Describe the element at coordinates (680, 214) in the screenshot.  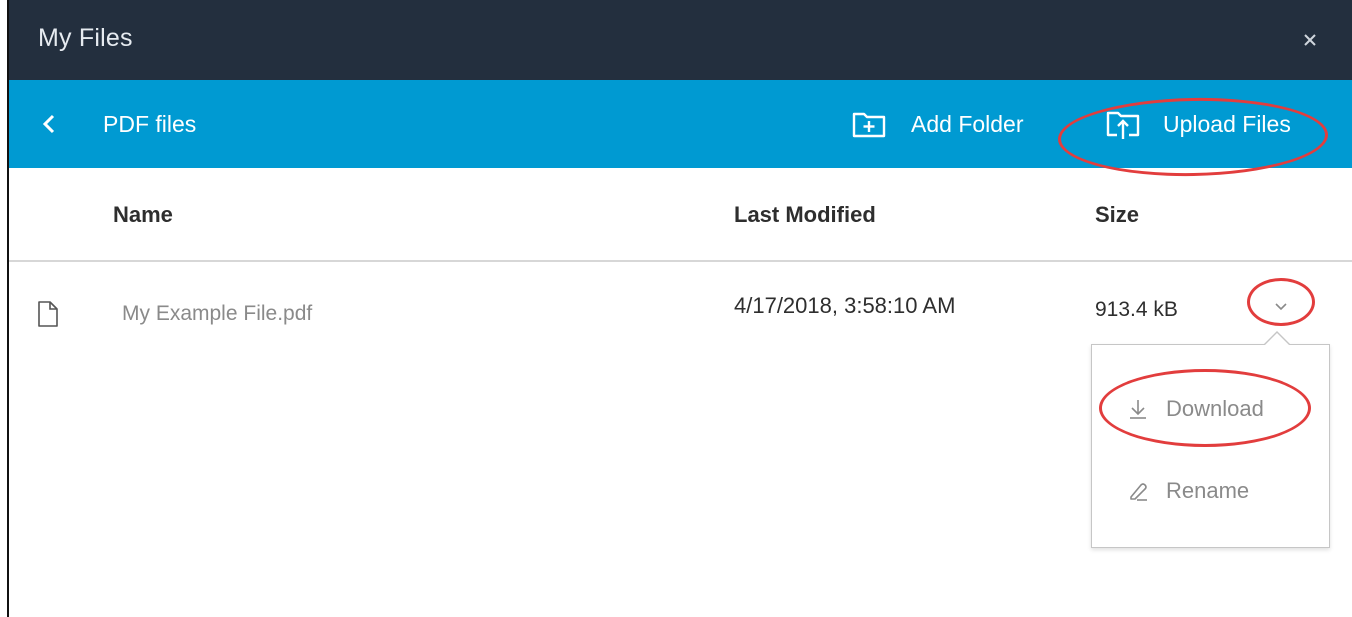
I see `file-table-header: Name Last Modified Size` at that location.